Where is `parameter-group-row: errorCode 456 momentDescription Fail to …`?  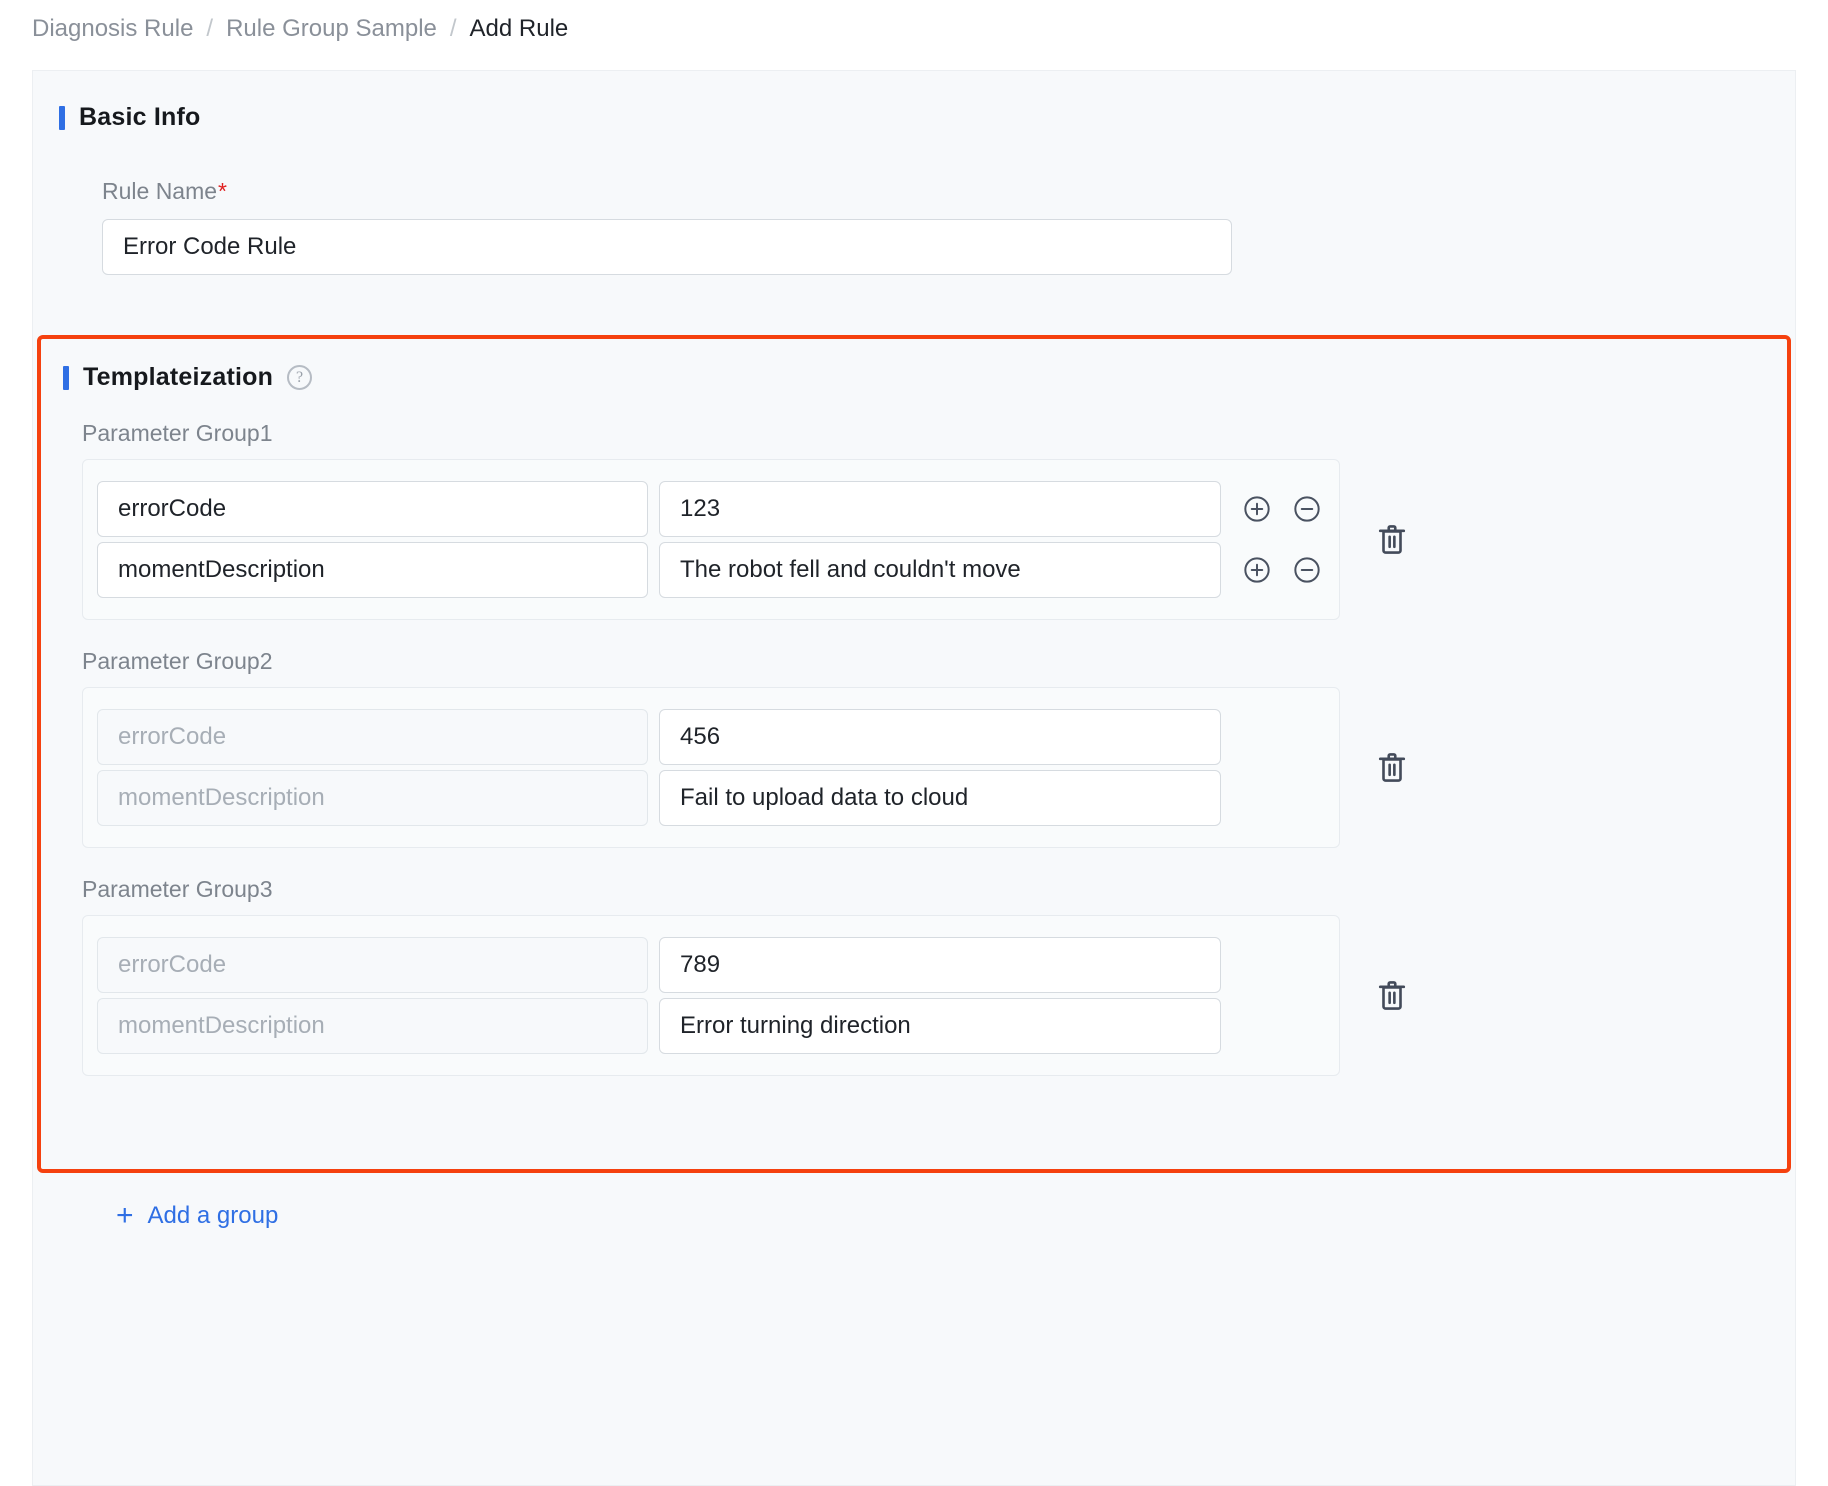 parameter-group-row: errorCode 456 momentDescription Fail to … is located at coordinates (934, 767).